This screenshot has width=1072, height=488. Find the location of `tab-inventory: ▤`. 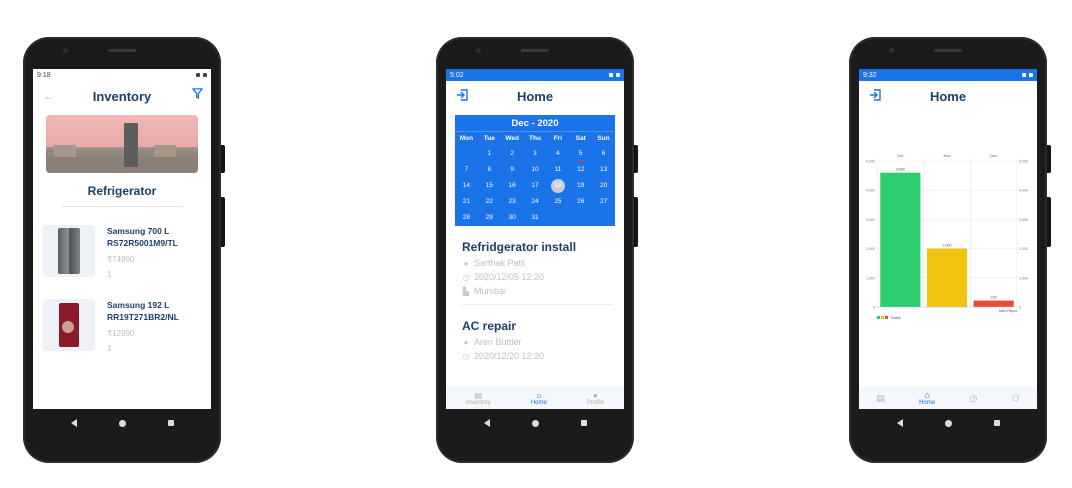

tab-inventory: ▤ is located at coordinates (880, 398).